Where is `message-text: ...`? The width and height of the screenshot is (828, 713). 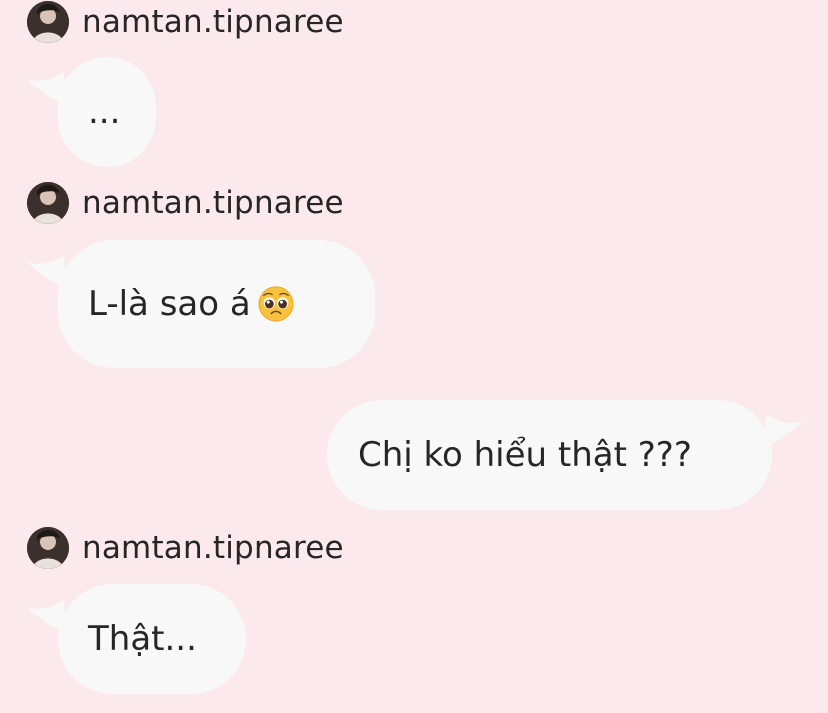 message-text: ... is located at coordinates (104, 112).